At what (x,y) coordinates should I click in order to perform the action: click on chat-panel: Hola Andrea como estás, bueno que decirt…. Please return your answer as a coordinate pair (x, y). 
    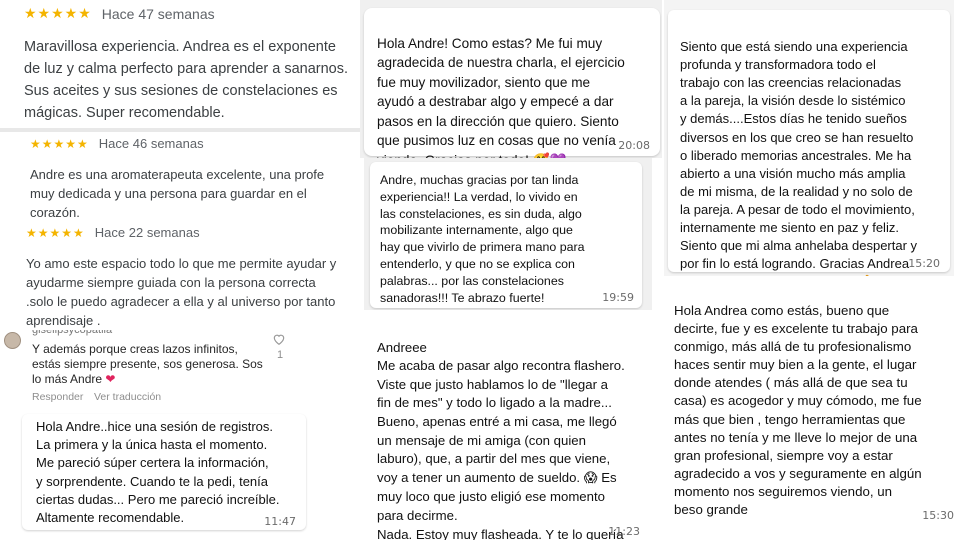
    Looking at the image, I should click on (812, 416).